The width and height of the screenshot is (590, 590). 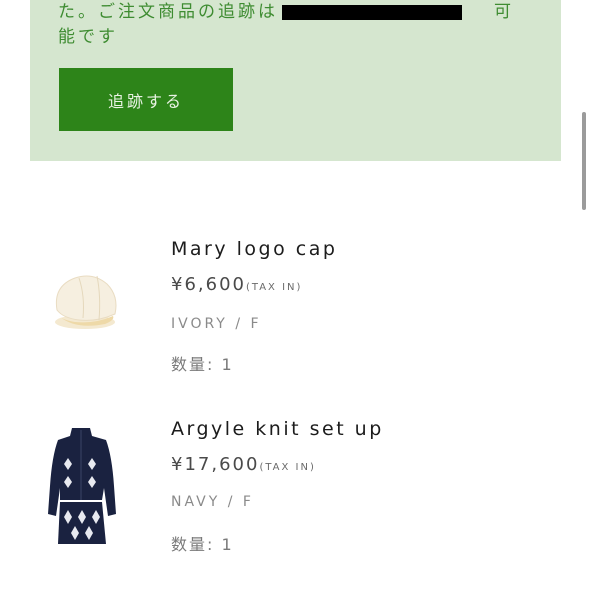 I want to click on item-variant: IVORY / F, so click(x=216, y=324).